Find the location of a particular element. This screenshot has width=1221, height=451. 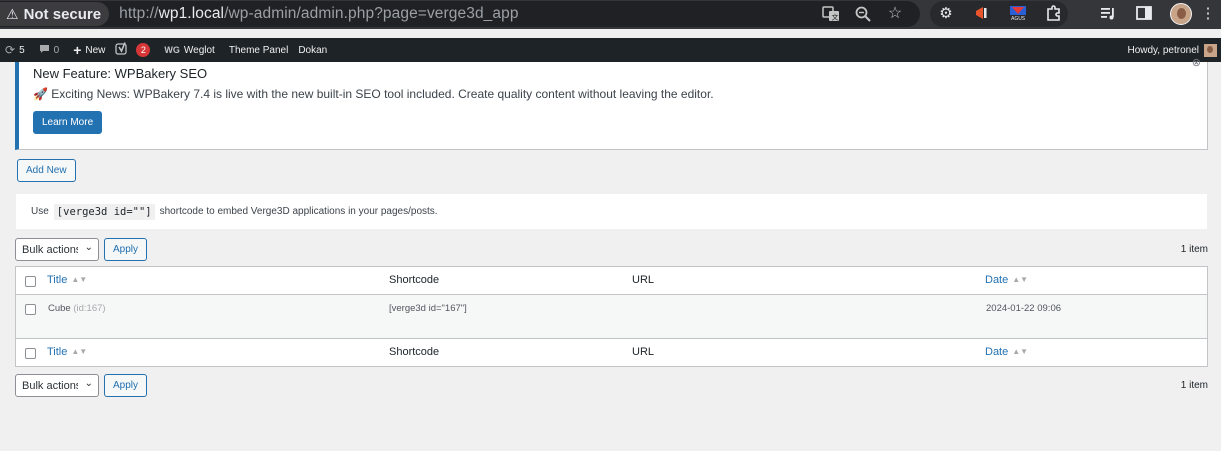

select-all-checkbox is located at coordinates (30, 281).